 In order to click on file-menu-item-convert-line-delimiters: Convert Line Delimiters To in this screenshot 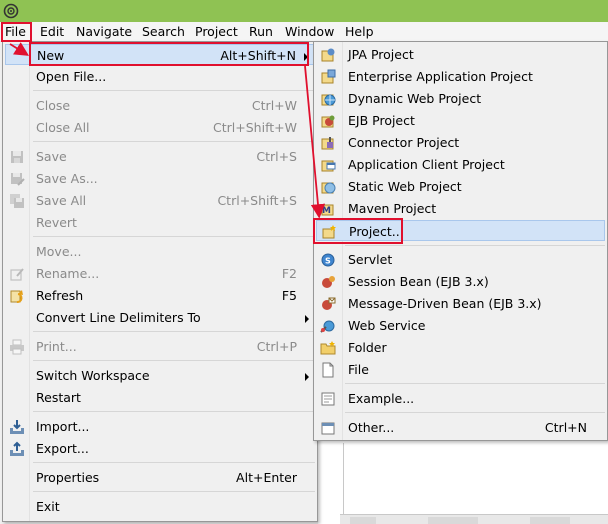, I will do `click(160, 317)`.